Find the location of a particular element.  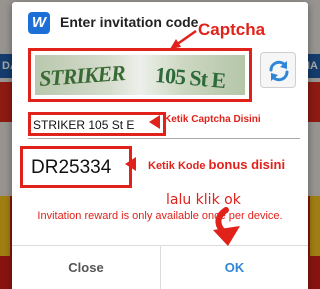

annotation-ketik-captcha: Ketik Captcha Disini is located at coordinates (212, 119).